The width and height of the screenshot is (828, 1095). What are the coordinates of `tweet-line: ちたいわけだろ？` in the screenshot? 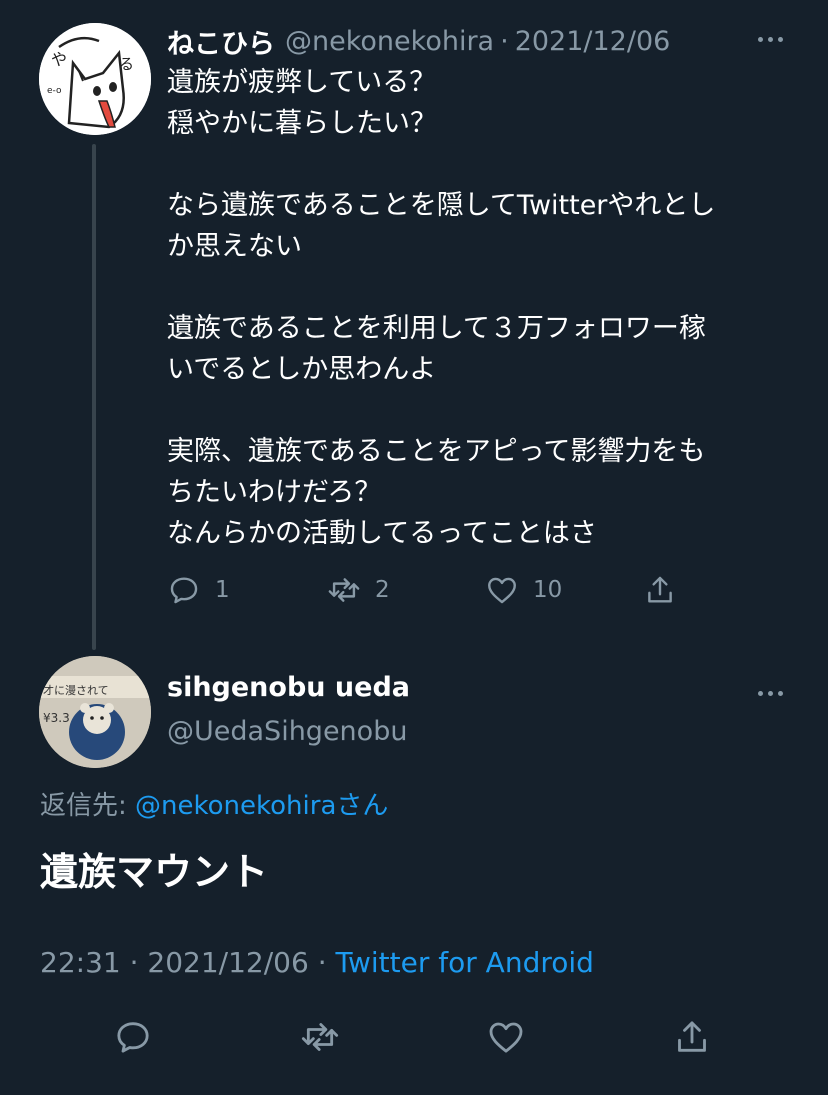 It's located at (274, 492).